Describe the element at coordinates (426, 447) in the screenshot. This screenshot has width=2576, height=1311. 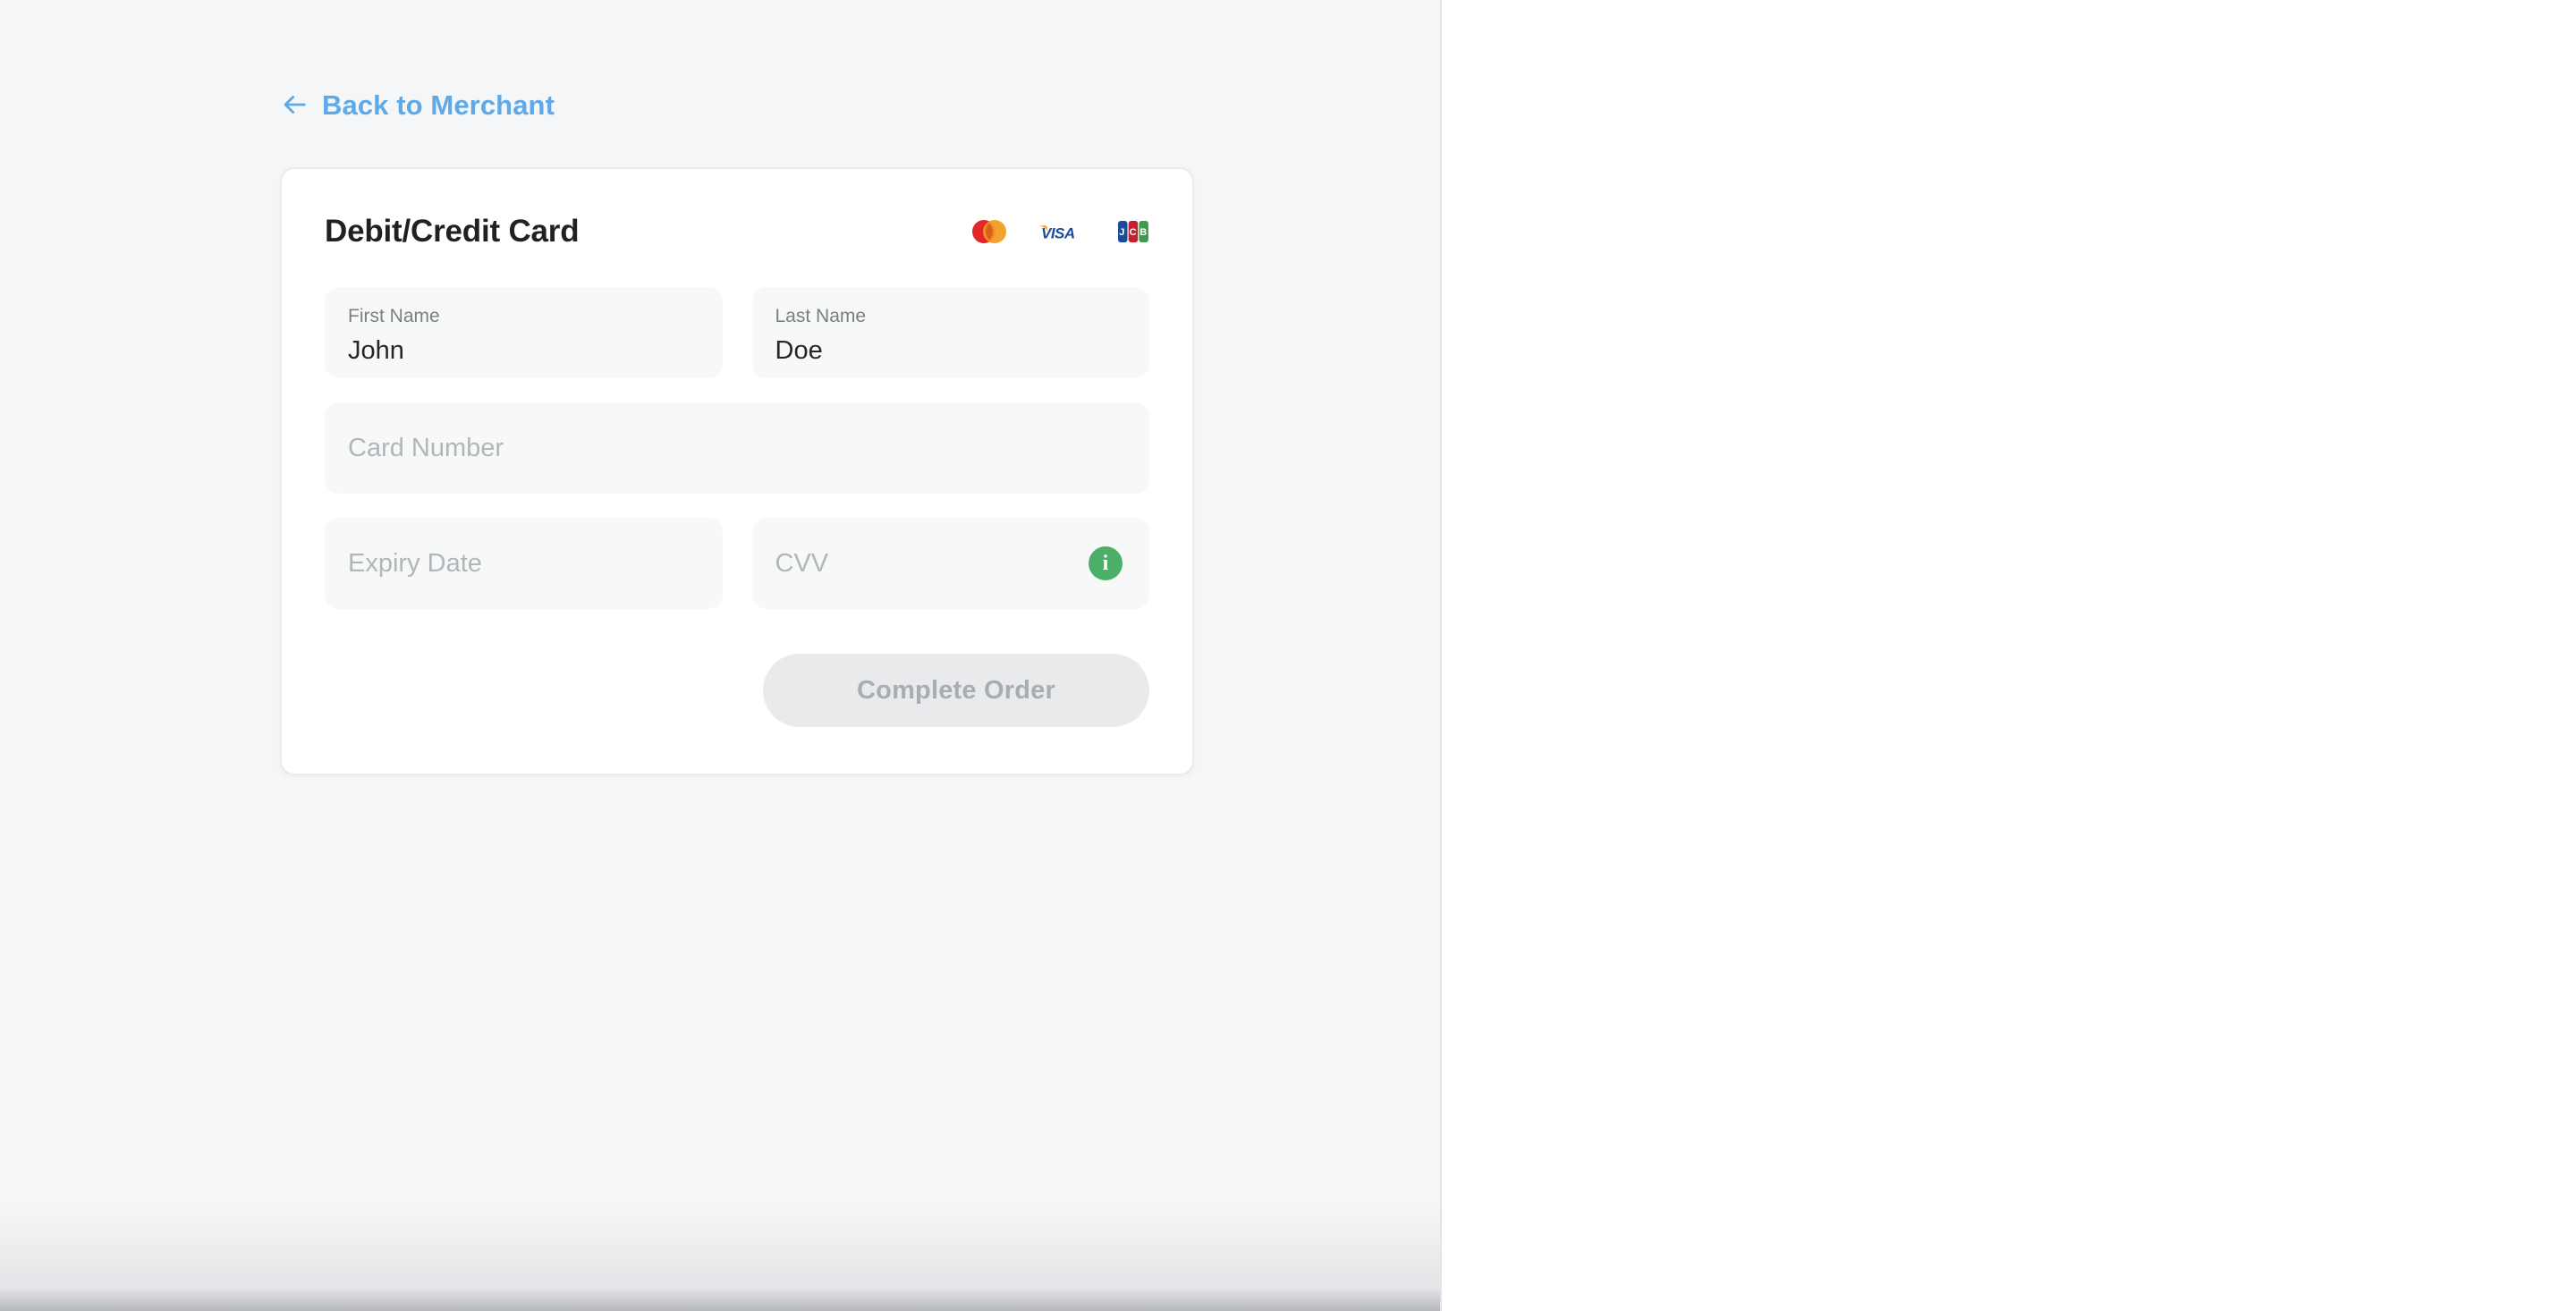
I see `card-number-placeholder: Card Number` at that location.